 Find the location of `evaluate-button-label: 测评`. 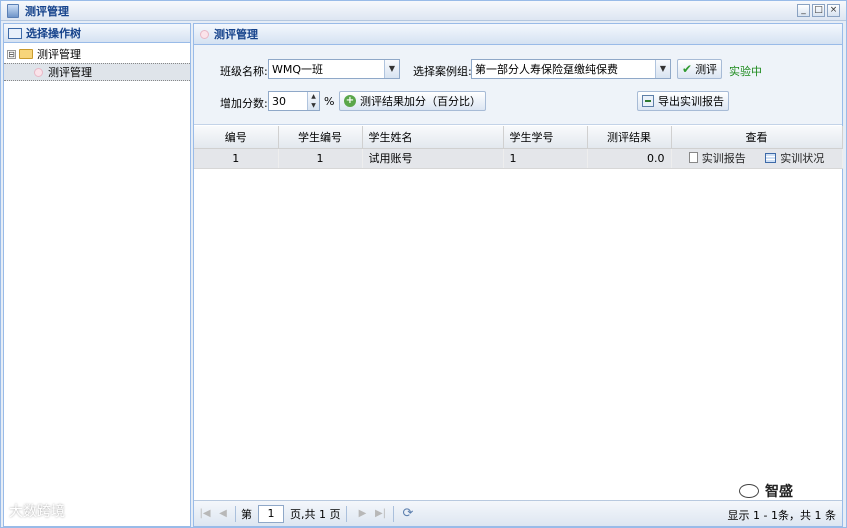

evaluate-button-label: 测评 is located at coordinates (706, 69).